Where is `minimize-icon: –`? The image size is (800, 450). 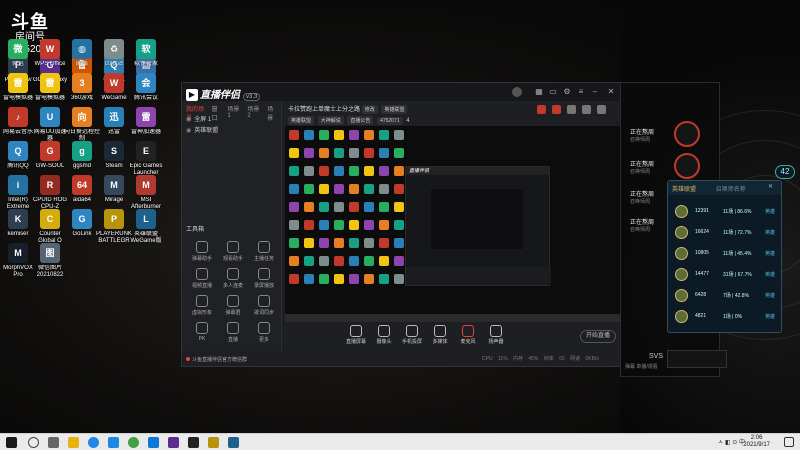
minimize-icon: – is located at coordinates (595, 92).